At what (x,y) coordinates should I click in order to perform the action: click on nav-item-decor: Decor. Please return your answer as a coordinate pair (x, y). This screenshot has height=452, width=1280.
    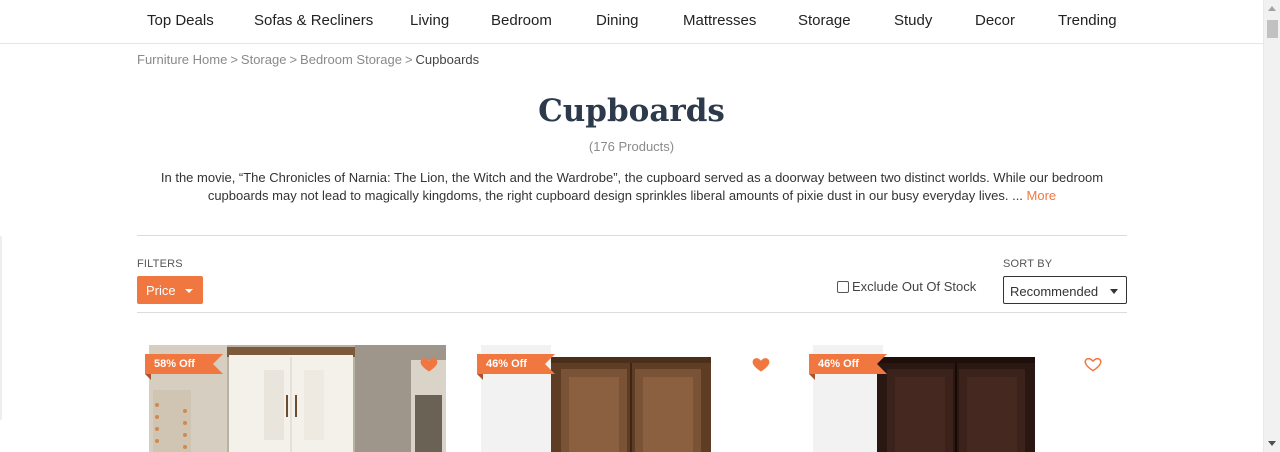
    Looking at the image, I should click on (995, 20).